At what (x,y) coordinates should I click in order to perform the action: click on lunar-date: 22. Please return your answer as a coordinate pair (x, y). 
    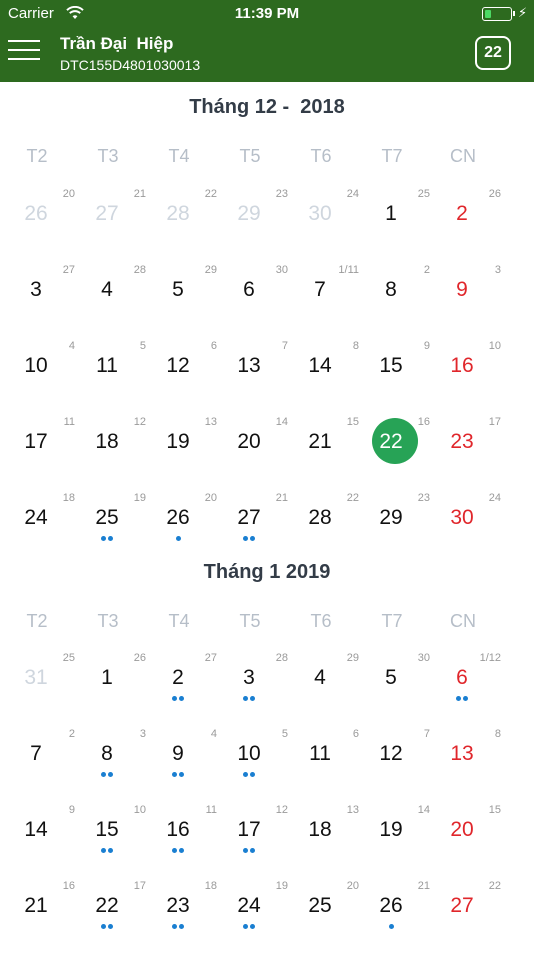
    Looking at the image, I should click on (210, 194).